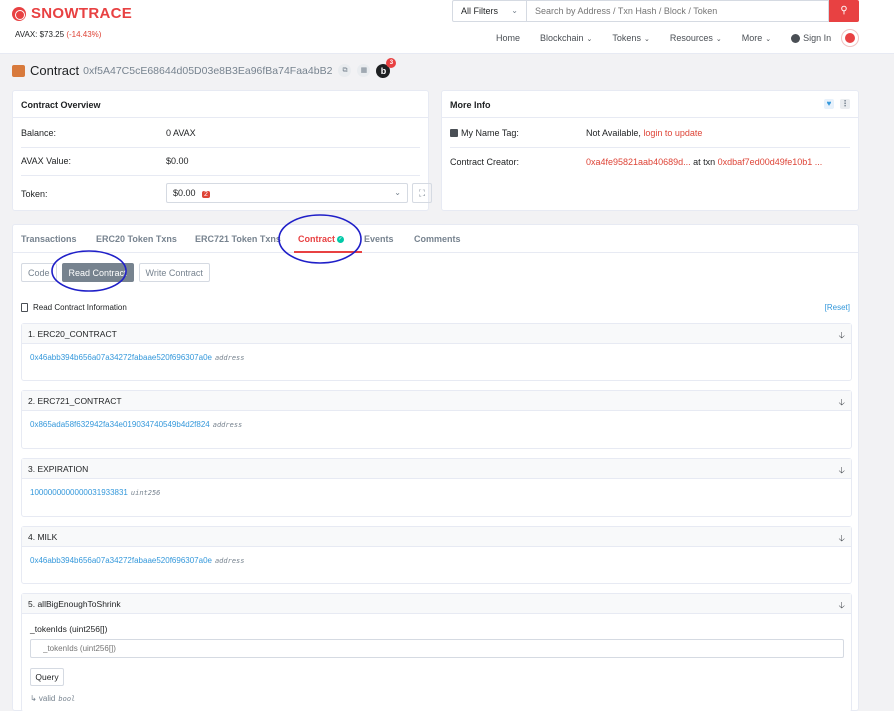 Image resolution: width=894 pixels, height=711 pixels. Describe the element at coordinates (97, 272) in the screenshot. I see `subtab-read-contract: Read Contract` at that location.